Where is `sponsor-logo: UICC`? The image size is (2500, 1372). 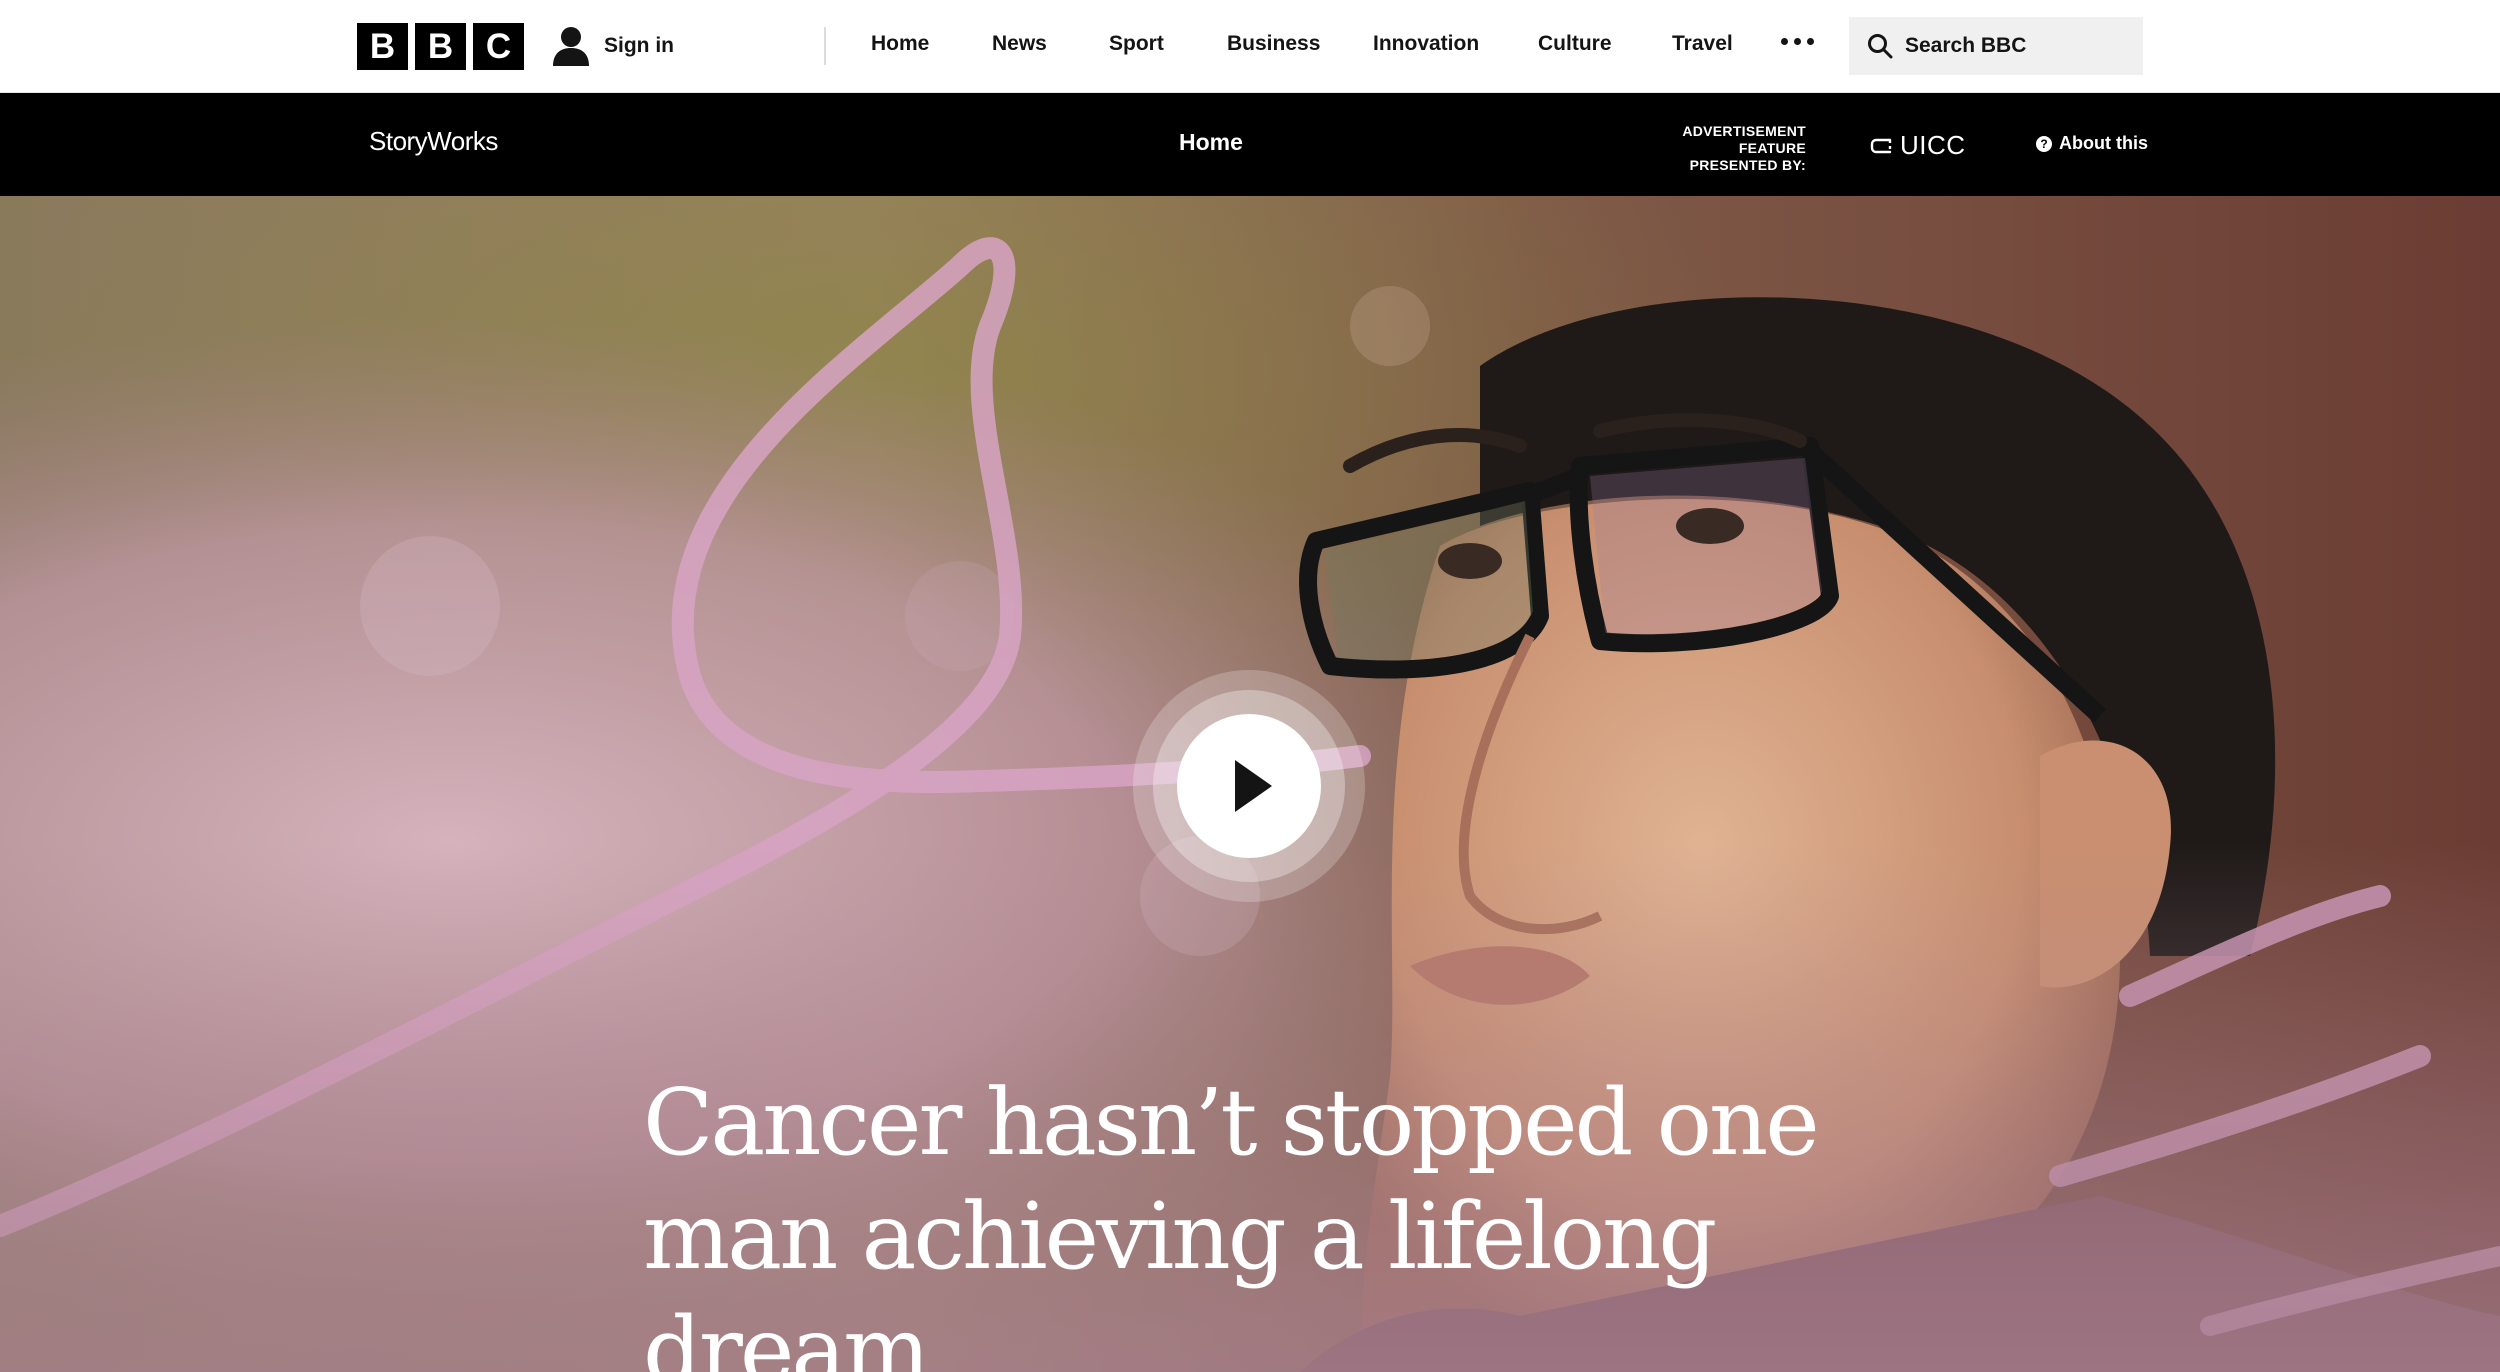
sponsor-logo: UICC is located at coordinates (1918, 145).